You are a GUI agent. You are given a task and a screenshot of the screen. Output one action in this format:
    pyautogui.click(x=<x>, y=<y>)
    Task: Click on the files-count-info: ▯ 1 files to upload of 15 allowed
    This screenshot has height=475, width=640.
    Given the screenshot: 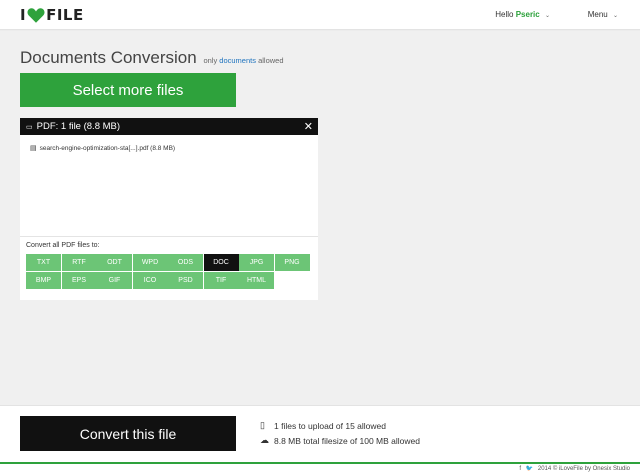 What is the action you would take?
    pyautogui.click(x=323, y=425)
    